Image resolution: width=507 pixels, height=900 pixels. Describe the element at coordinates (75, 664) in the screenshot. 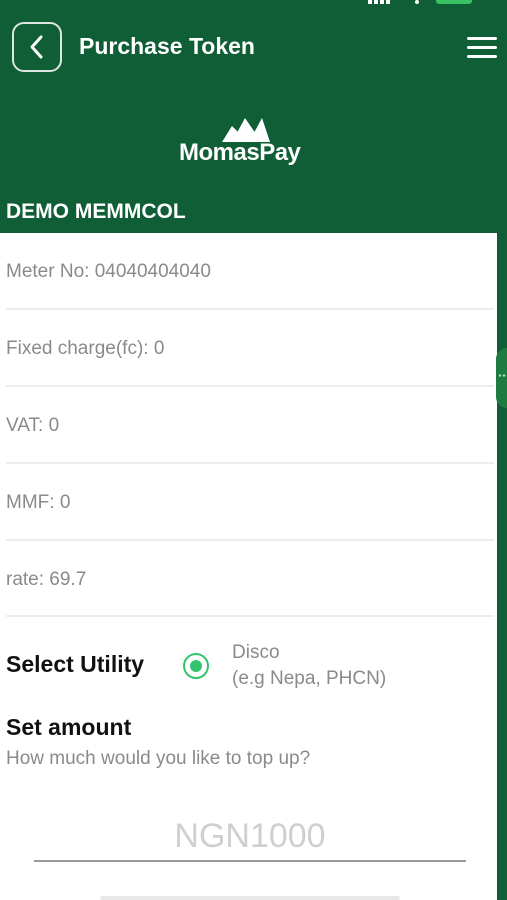

I see `select-utility-label: Select Utility` at that location.